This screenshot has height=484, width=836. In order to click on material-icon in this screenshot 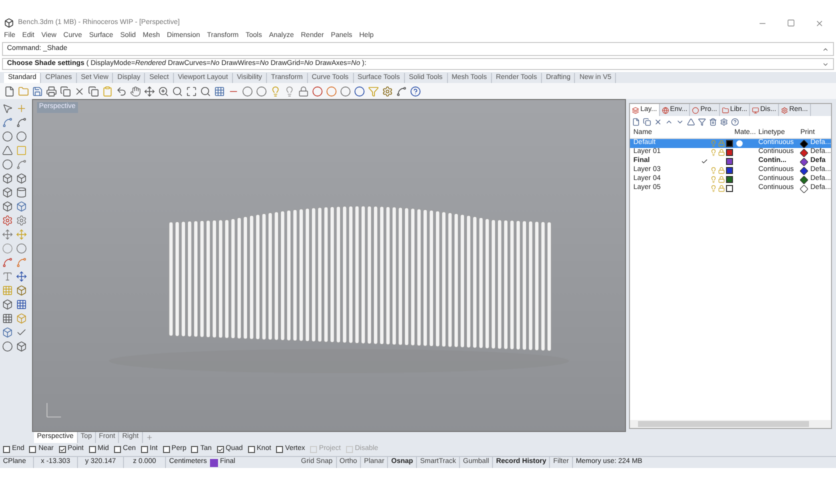, I will do `click(740, 143)`.